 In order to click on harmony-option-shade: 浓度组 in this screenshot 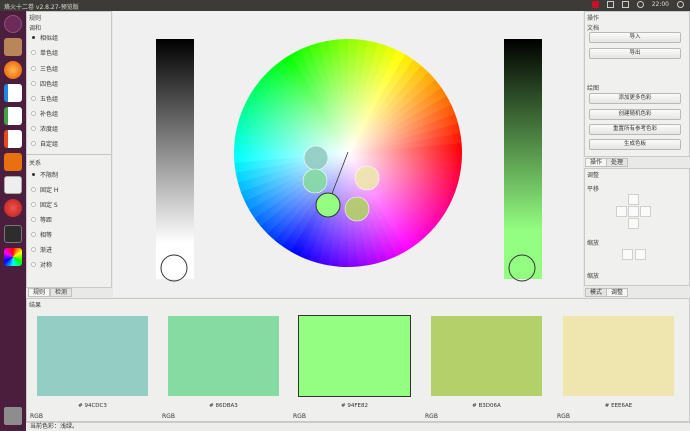, I will do `click(44, 128)`.